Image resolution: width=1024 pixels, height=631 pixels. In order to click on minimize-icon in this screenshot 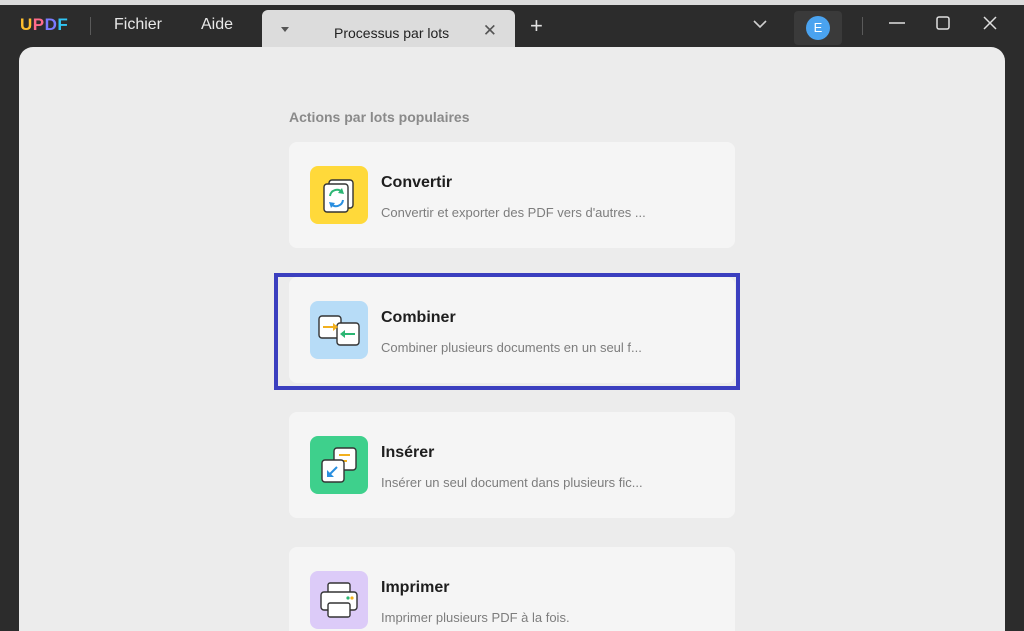, I will do `click(897, 23)`.